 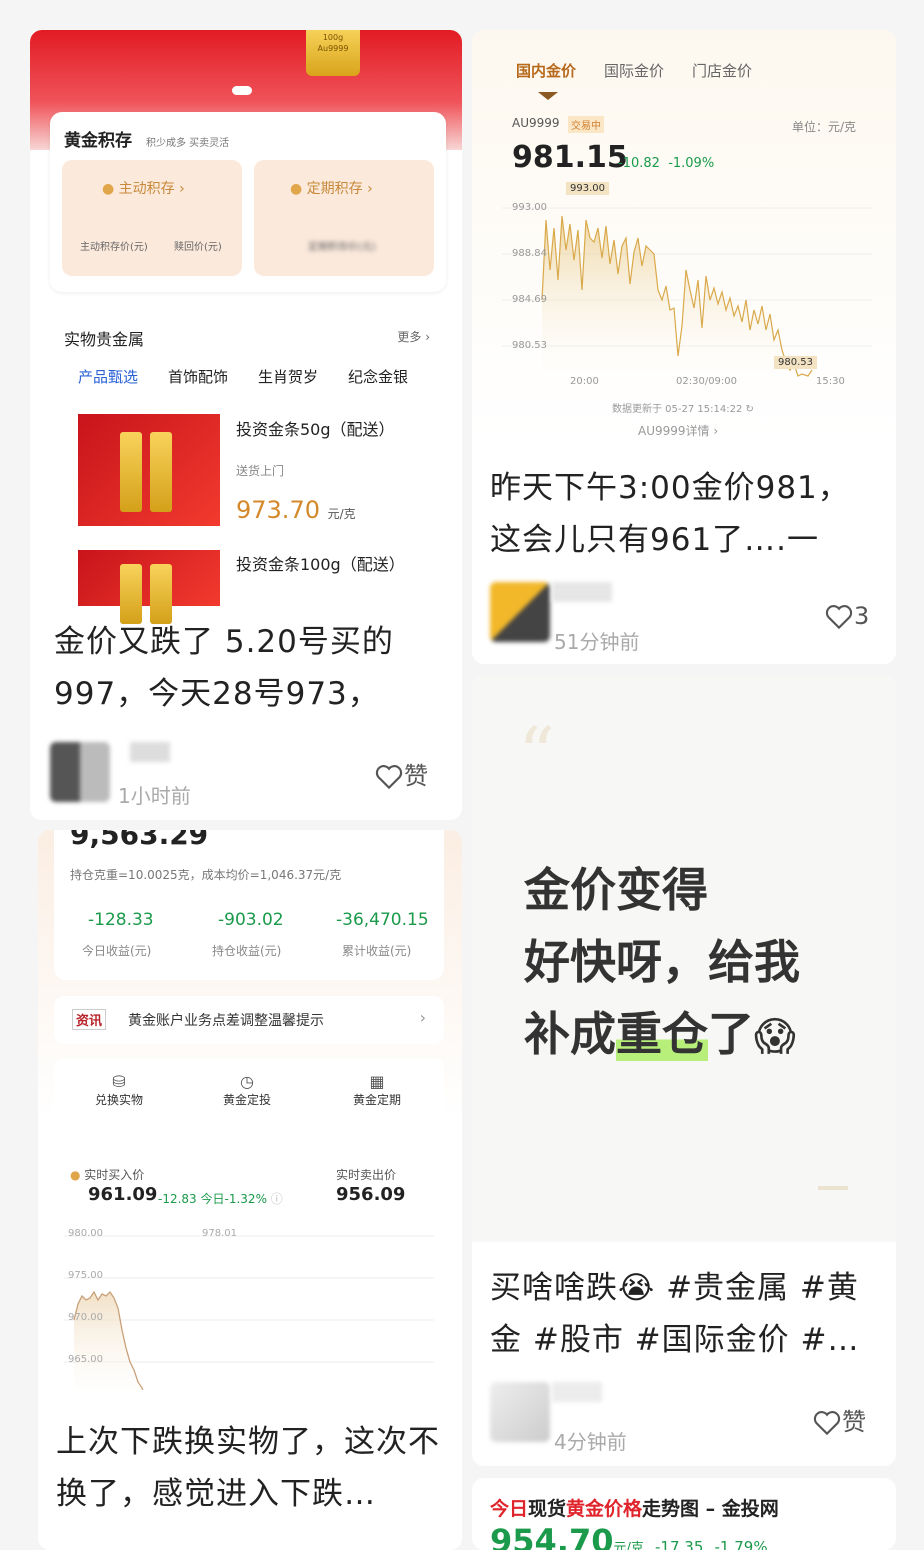 I want to click on more-link: 更多 ›, so click(x=413, y=336).